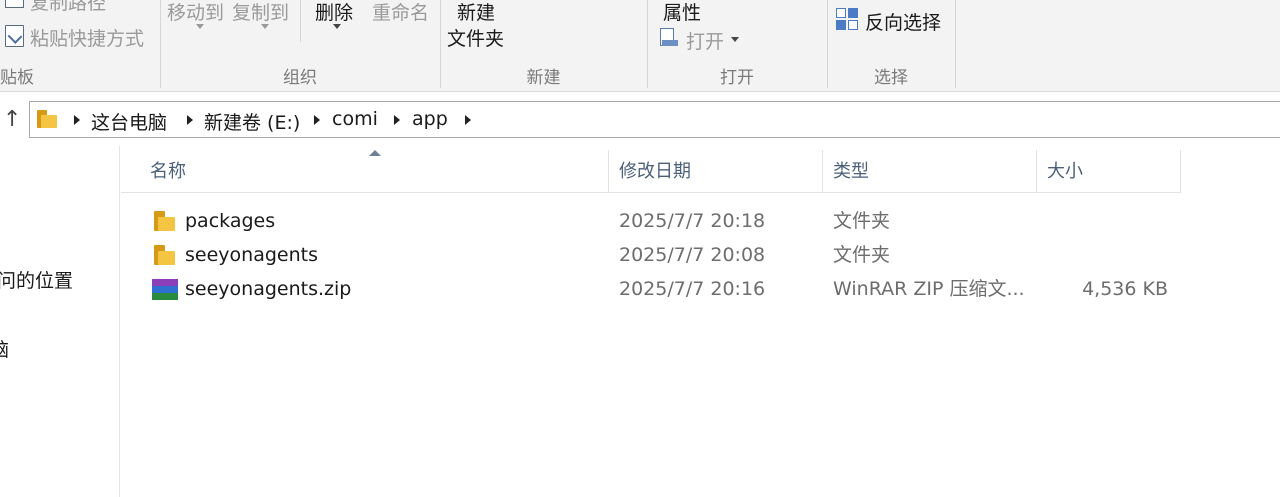  Describe the element at coordinates (334, 12) in the screenshot. I see `delete-button: 删除` at that location.